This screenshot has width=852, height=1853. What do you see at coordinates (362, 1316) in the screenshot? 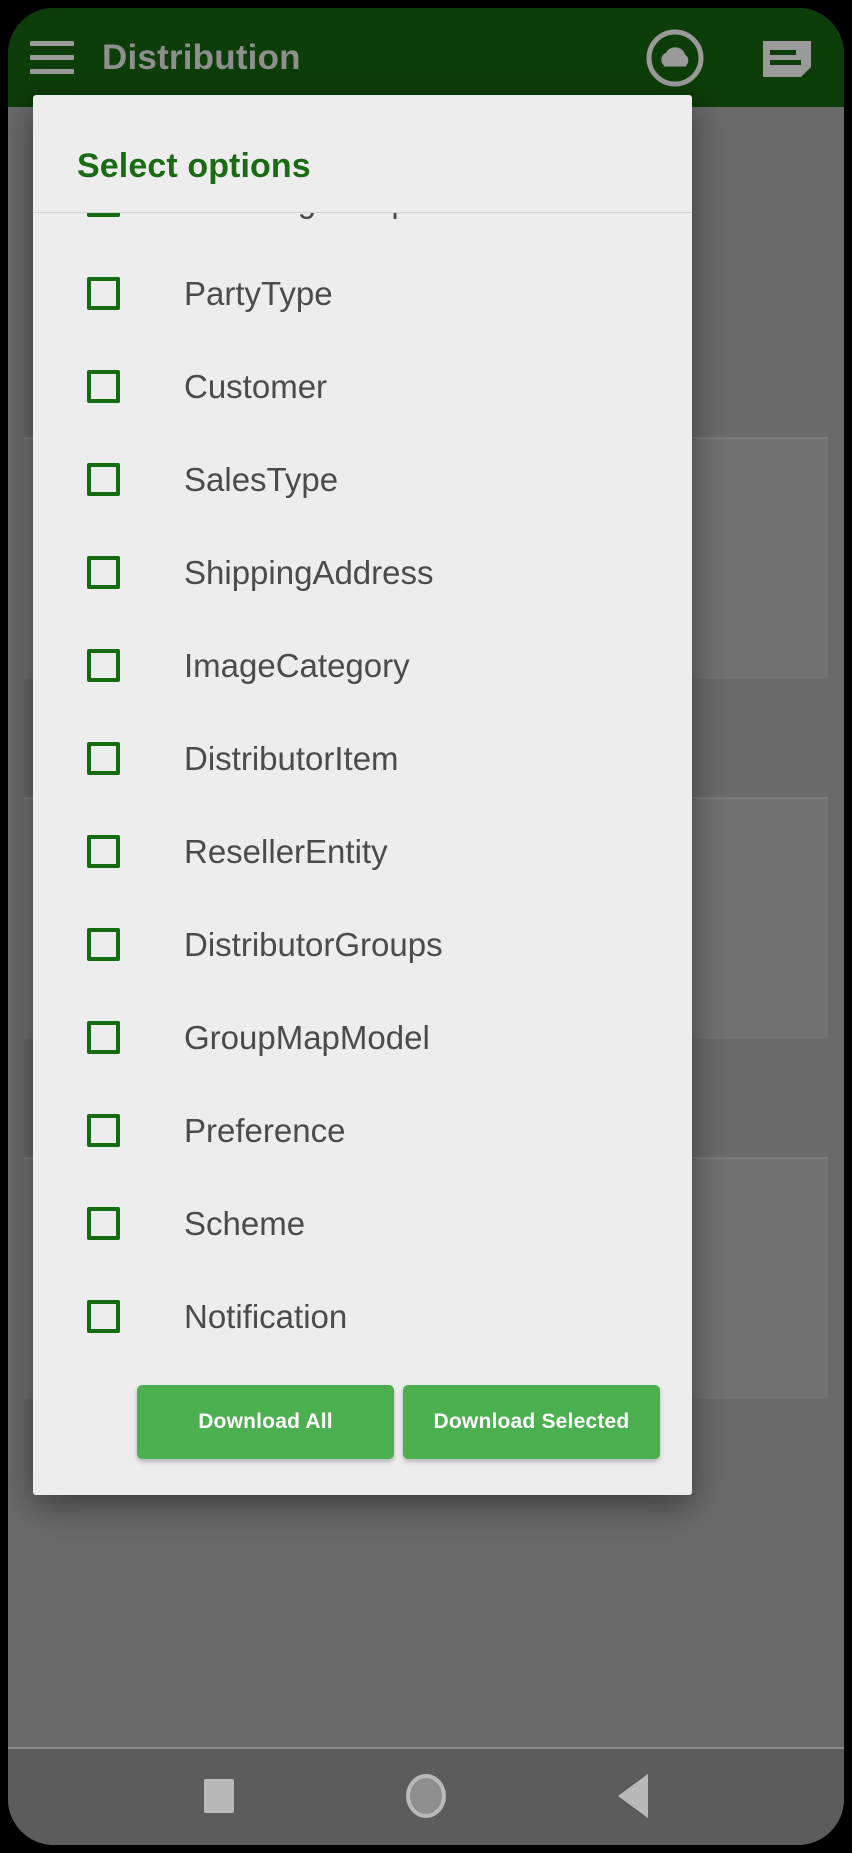
I see `option-row: Notification` at bounding box center [362, 1316].